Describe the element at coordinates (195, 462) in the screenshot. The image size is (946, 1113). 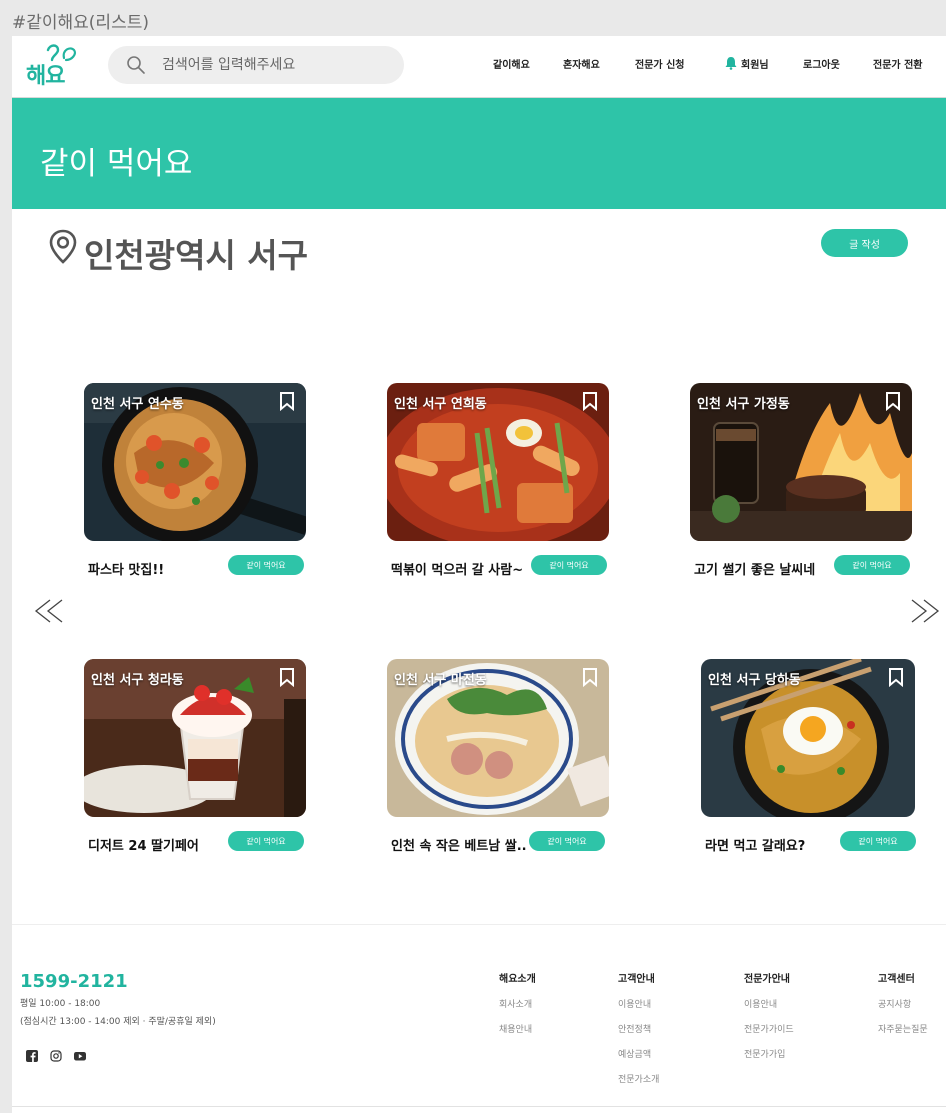
I see `post-image-pasta: 인천 서구 연수동` at that location.